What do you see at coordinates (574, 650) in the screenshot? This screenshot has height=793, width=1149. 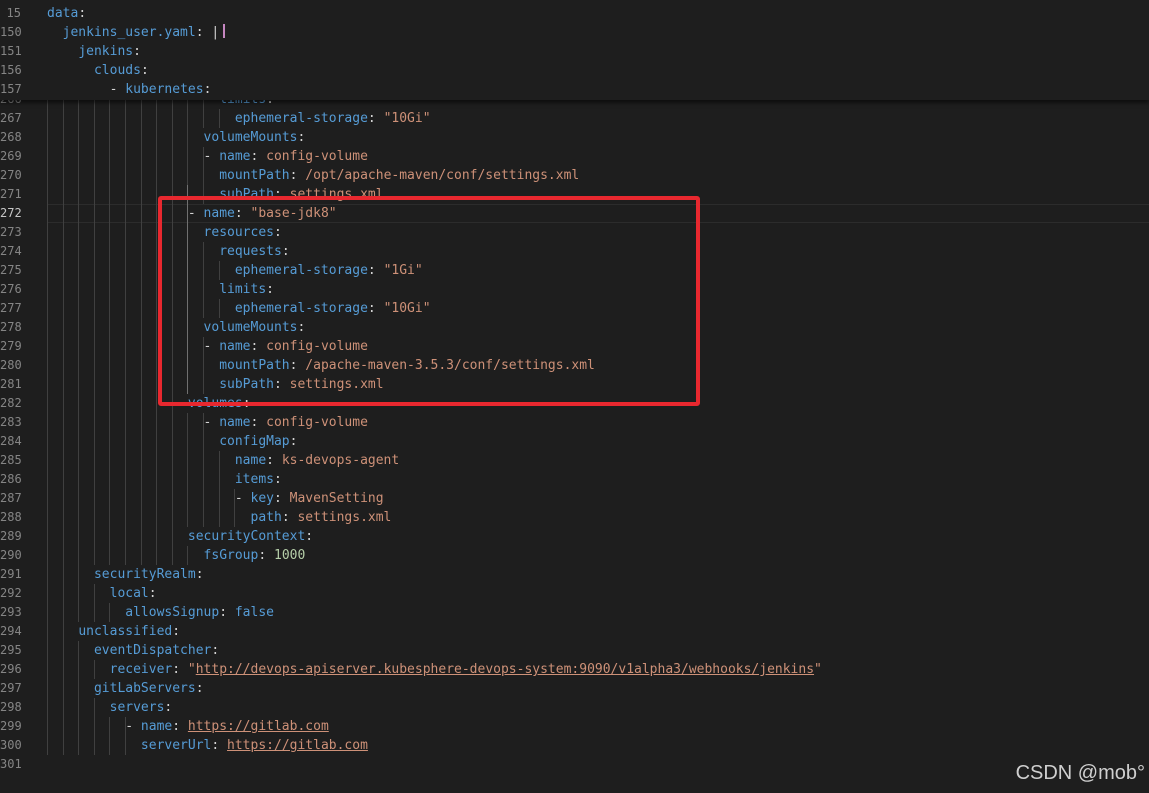 I see `code-line: 295 eventDispatcher:` at bounding box center [574, 650].